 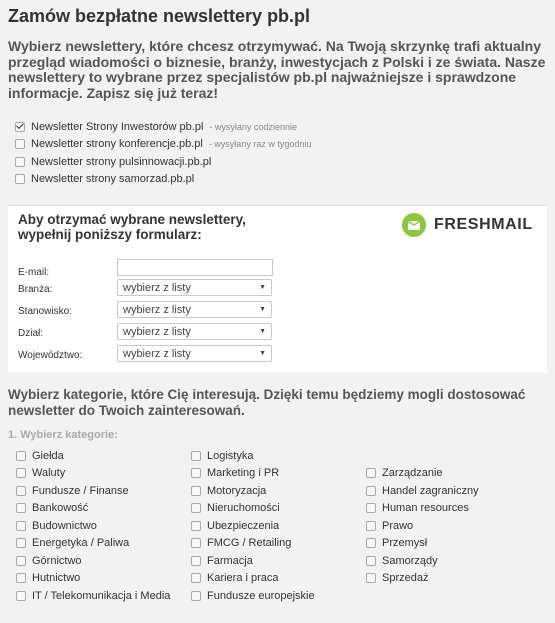 I want to click on category-option: FMCG / Retailing, so click(x=253, y=544).